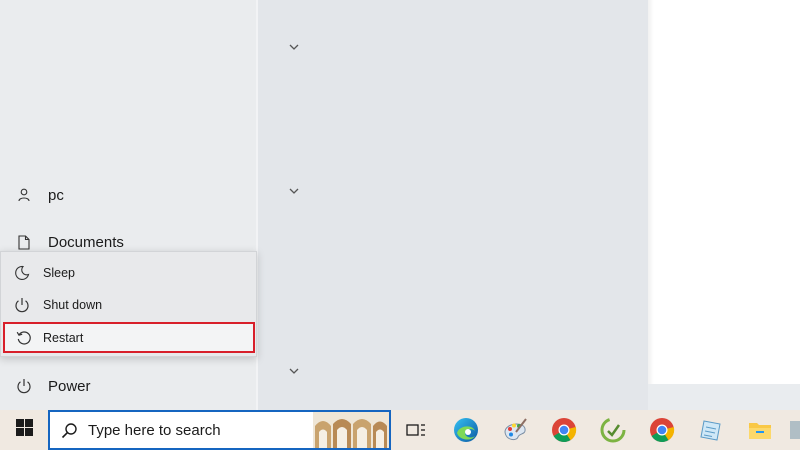 This screenshot has width=800, height=450. Describe the element at coordinates (24, 338) in the screenshot. I see `restart-icon` at that location.